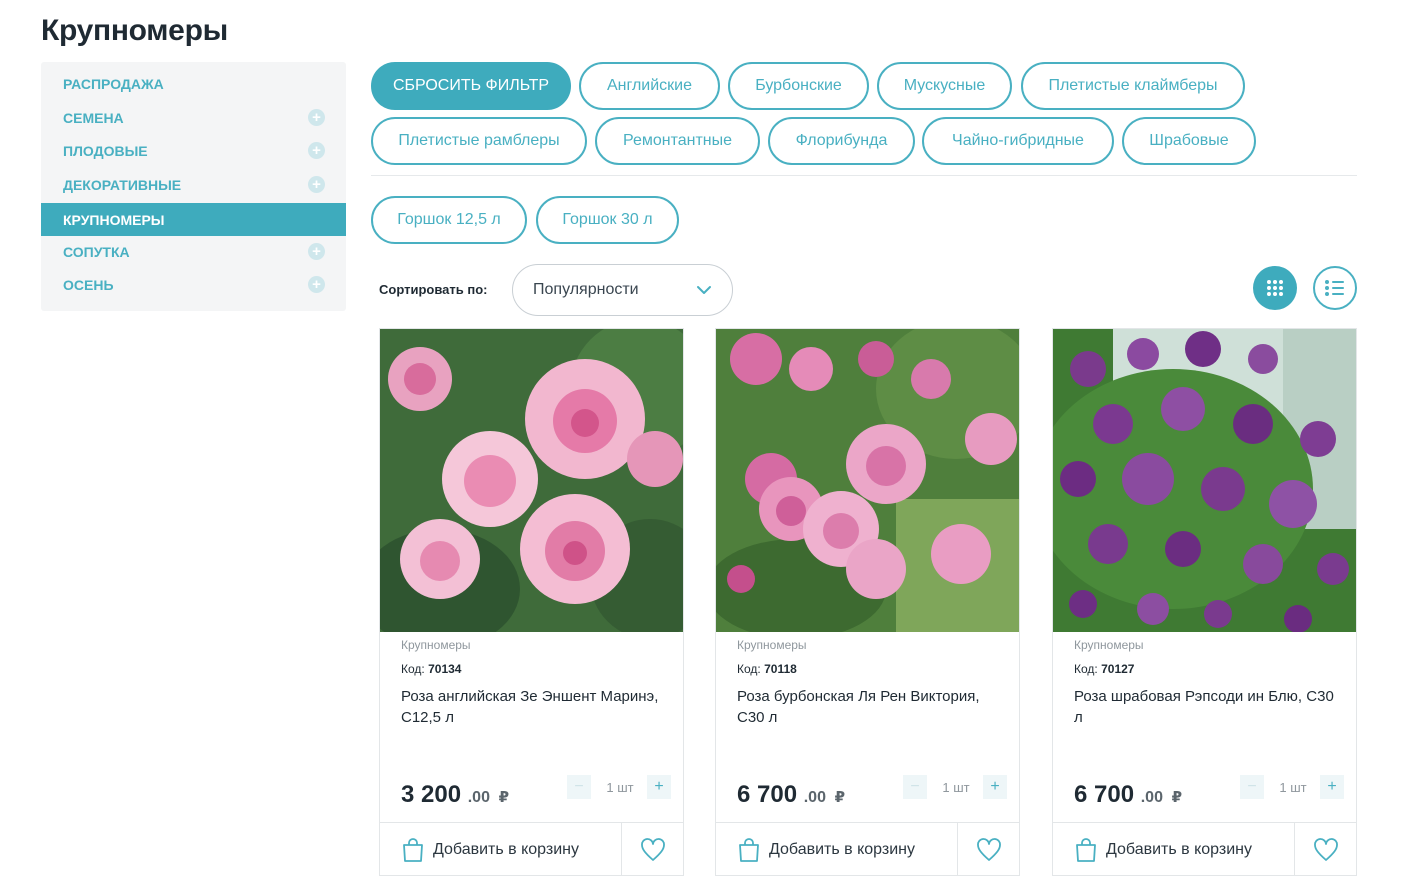  I want to click on sidebar-item-label: ДЕКОРАТИВНЫЕ, so click(122, 184).